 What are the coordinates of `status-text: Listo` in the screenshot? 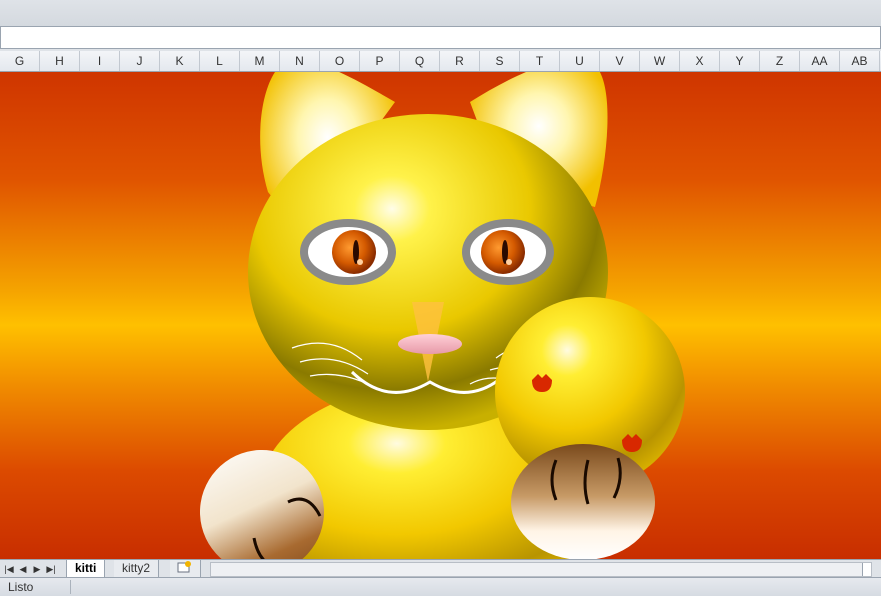 It's located at (21, 587).